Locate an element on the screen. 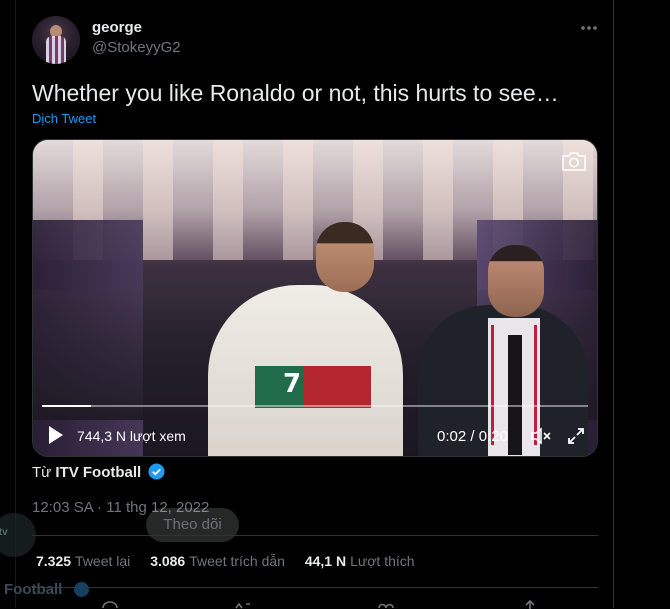 Image resolution: width=670 pixels, height=609 pixels. video-source: Từ ITV Football is located at coordinates (98, 472).